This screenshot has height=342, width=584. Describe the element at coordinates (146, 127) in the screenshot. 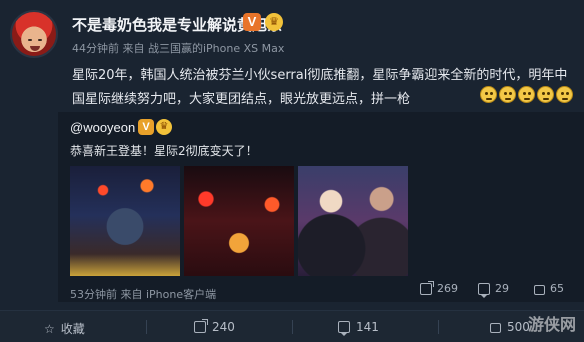

I see `repost-verified-badge-icon: V` at that location.